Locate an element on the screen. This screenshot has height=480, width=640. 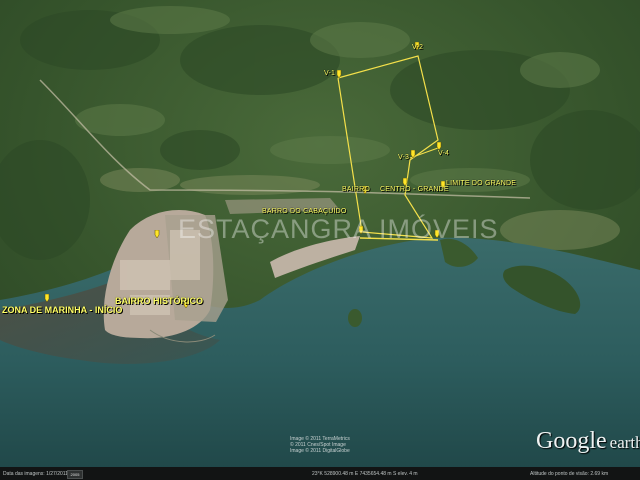
limit-label: LIMITE DO GRANDE is located at coordinates (481, 183).